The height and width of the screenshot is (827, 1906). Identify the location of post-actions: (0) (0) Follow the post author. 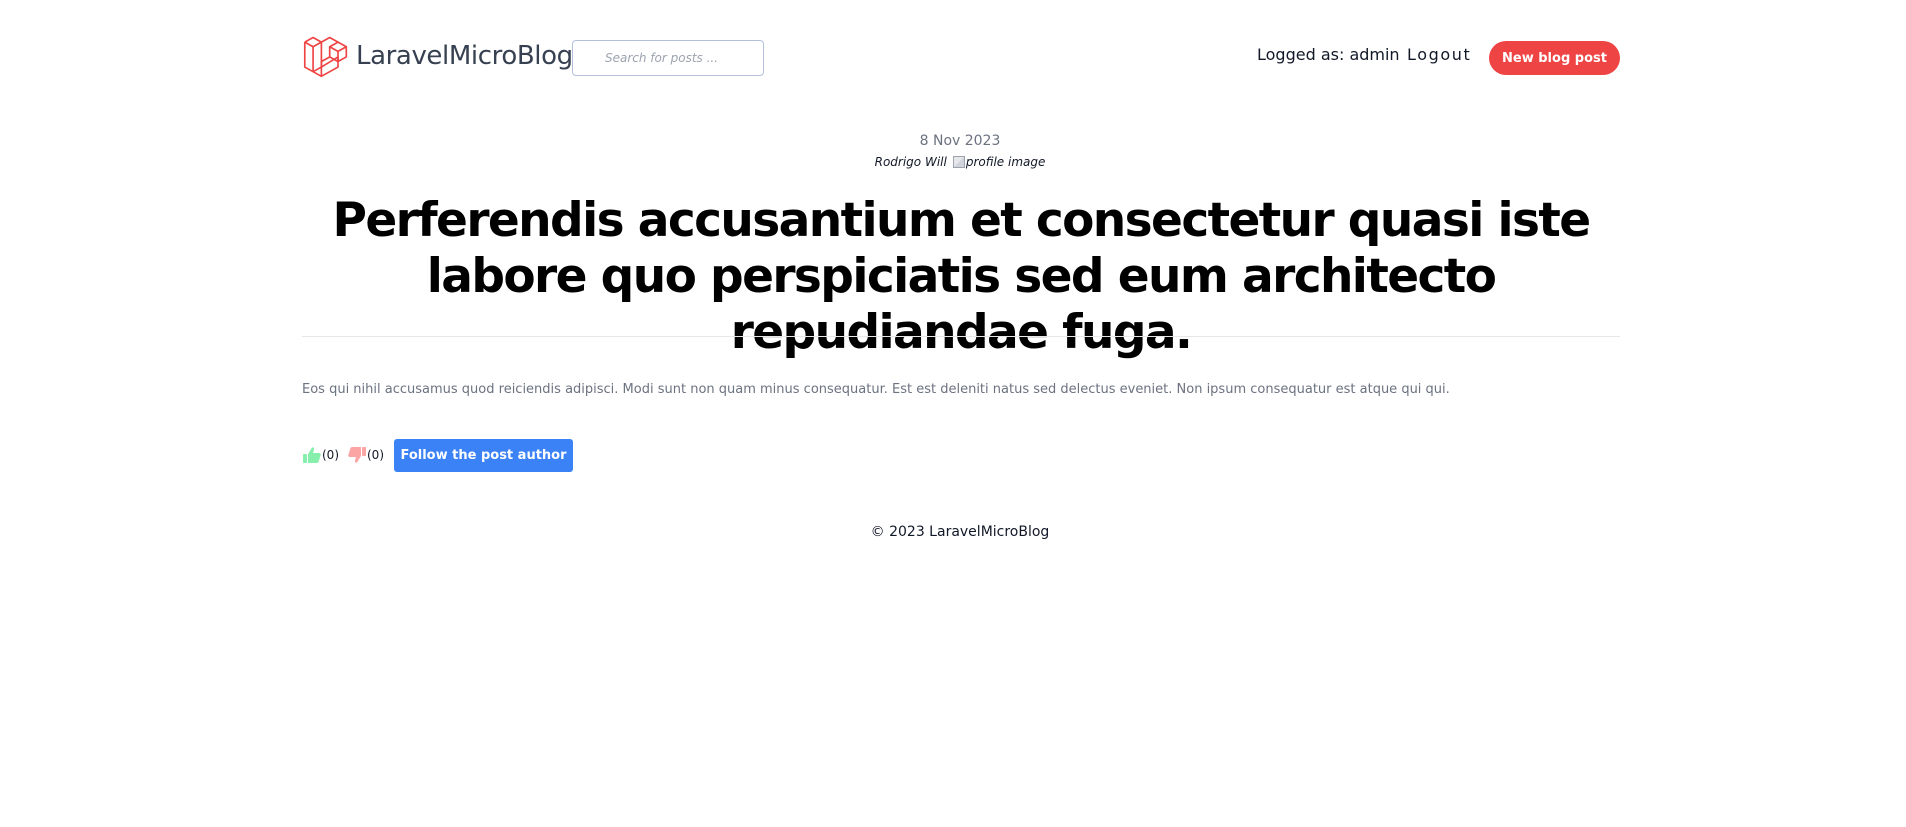
(437, 455).